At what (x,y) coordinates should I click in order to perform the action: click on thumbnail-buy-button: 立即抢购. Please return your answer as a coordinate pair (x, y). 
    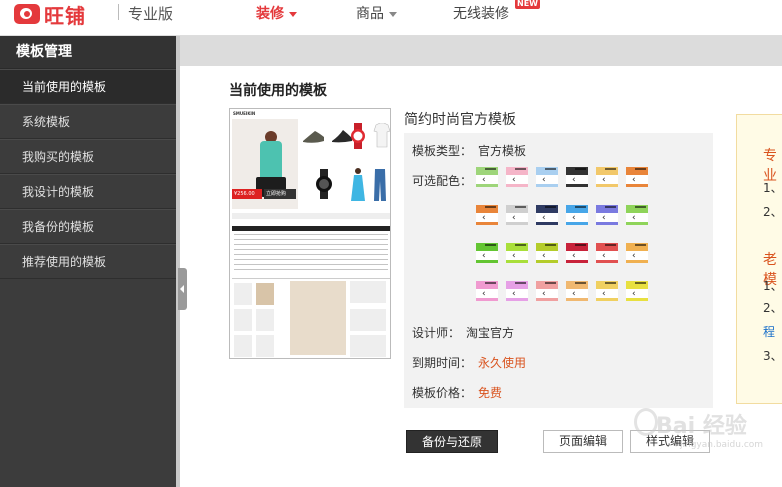
    Looking at the image, I should click on (280, 194).